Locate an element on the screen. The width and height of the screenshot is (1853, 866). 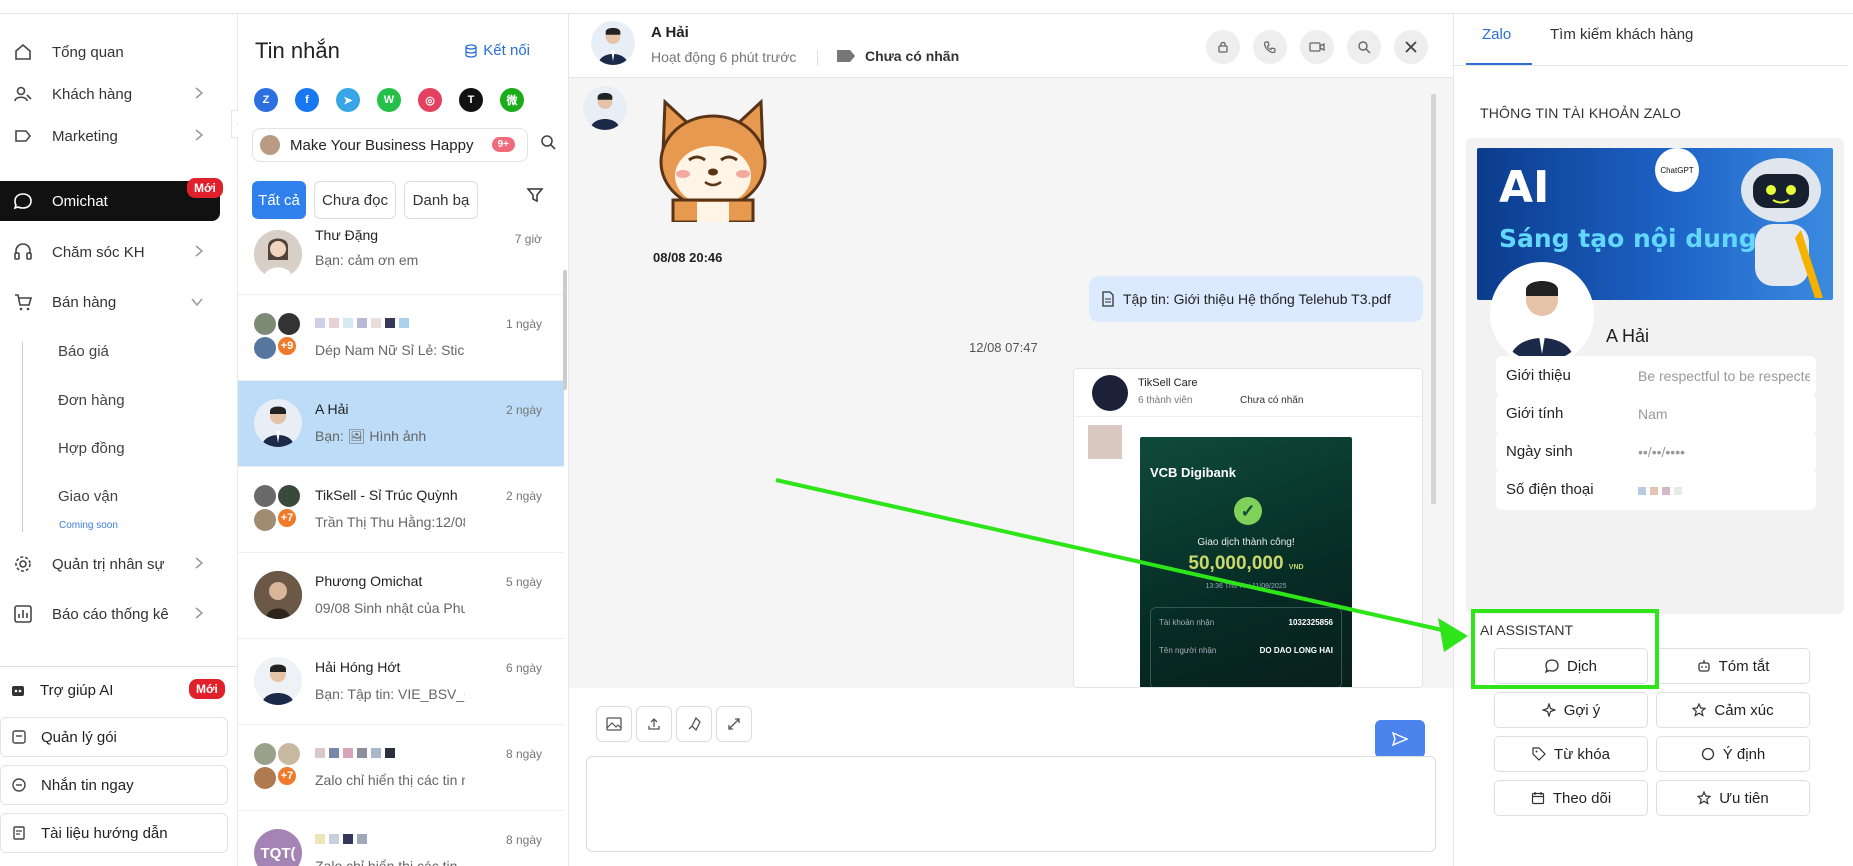
sidebar-item-customer-care: Chăm sóc KH is located at coordinates (110, 252).